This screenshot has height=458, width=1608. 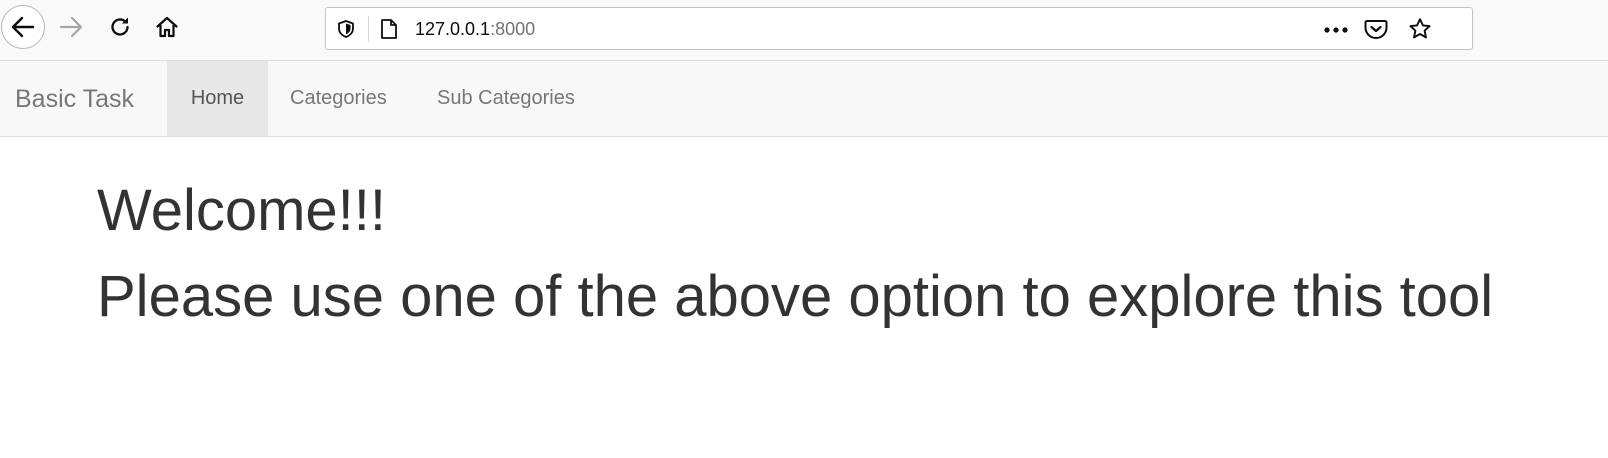 What do you see at coordinates (1376, 29) in the screenshot?
I see `pocket-icon` at bounding box center [1376, 29].